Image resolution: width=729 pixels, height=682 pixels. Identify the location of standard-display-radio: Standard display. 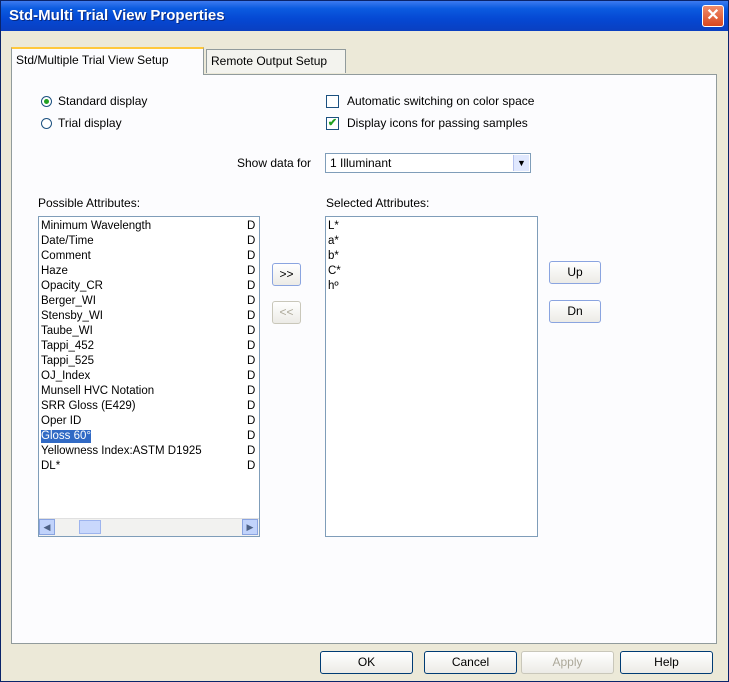
(94, 101).